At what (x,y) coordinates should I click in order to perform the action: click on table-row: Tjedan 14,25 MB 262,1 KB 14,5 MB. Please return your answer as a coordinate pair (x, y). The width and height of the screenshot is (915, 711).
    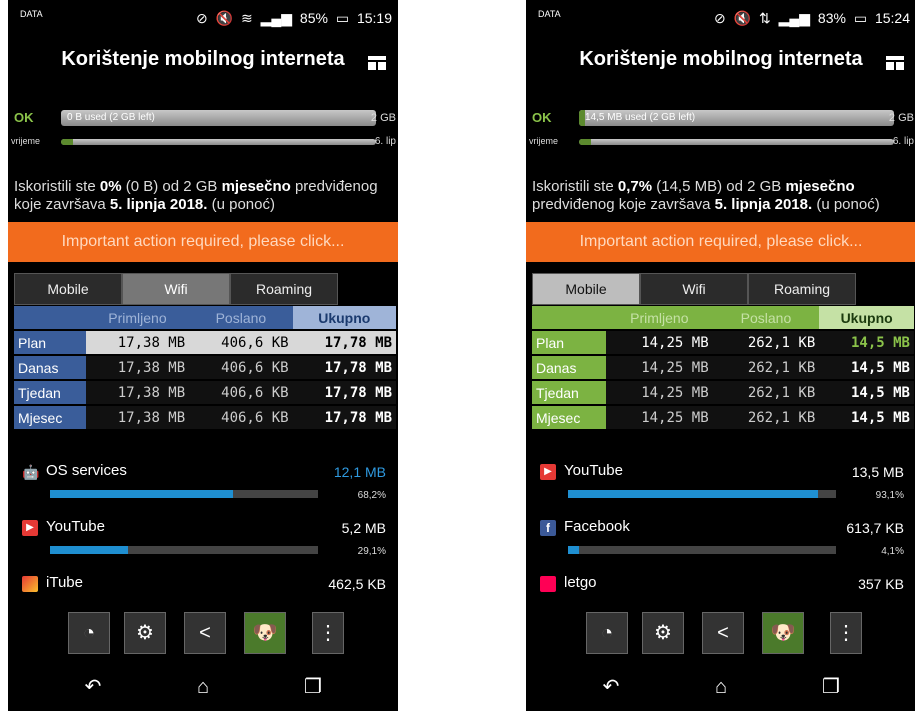
    Looking at the image, I should click on (723, 393).